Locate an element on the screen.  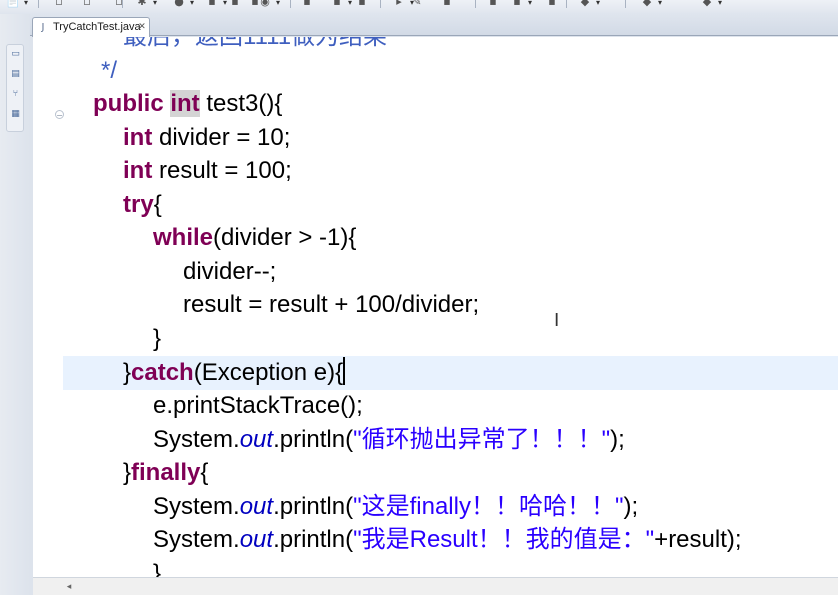
code-text: (Exception e){ is located at coordinates (268, 372).